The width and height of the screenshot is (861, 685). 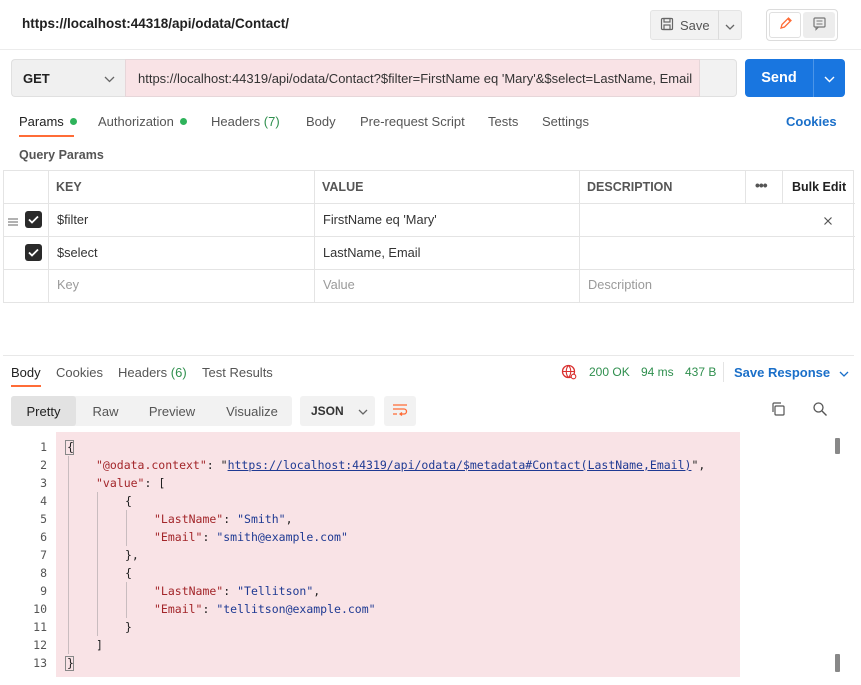 I want to click on wrap-lines-button, so click(x=400, y=411).